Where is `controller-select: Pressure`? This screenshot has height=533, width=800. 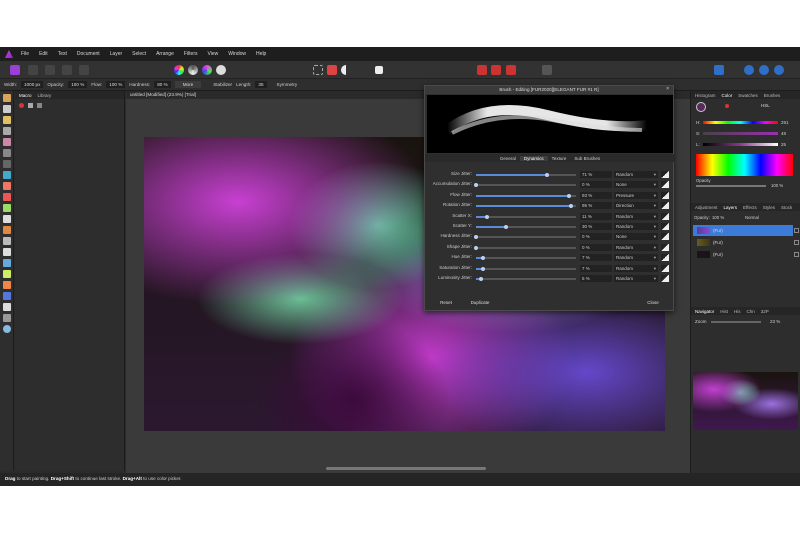
controller-select: Pressure is located at coordinates (636, 195).